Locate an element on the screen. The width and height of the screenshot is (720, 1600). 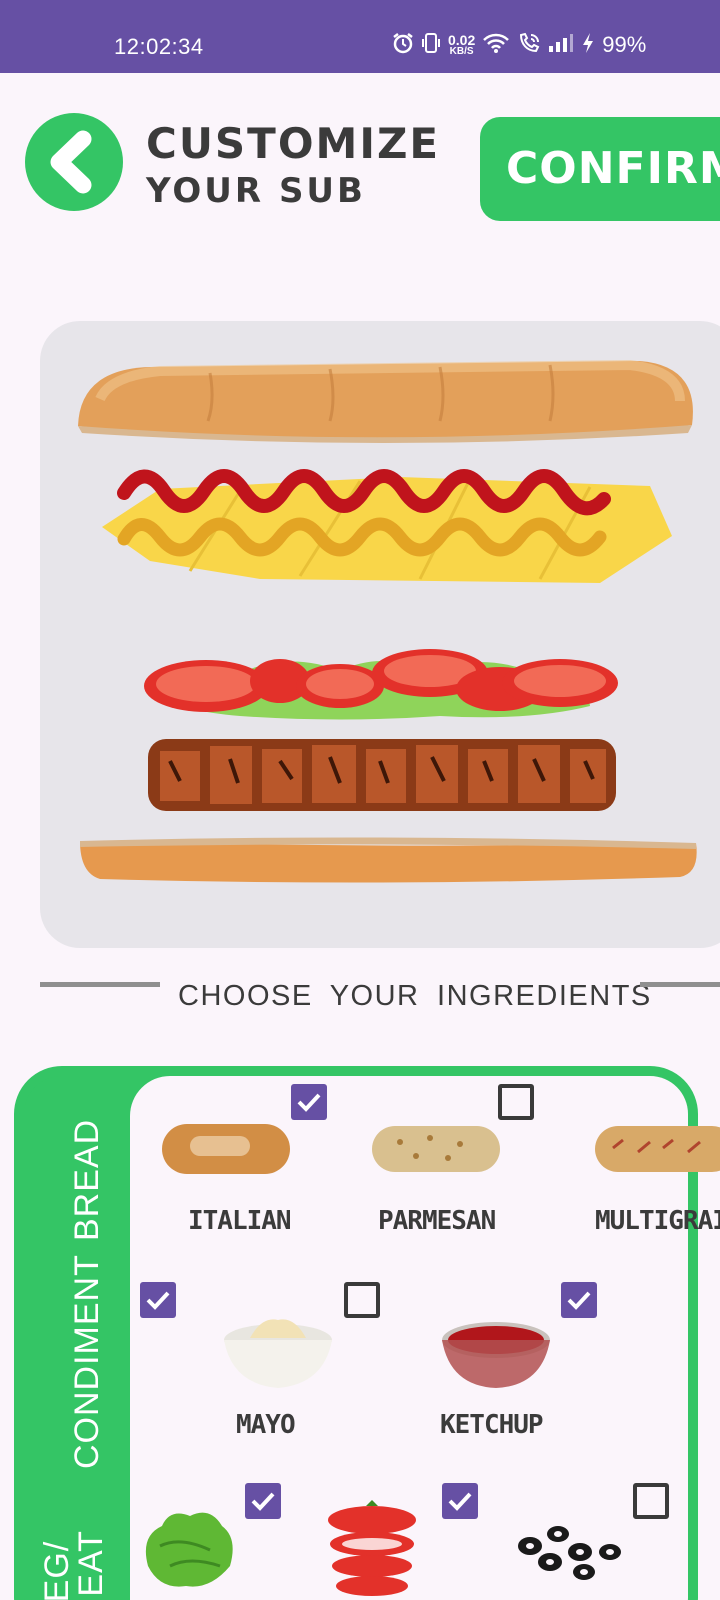
title-line-2: YOUR SUB is located at coordinates (256, 191).